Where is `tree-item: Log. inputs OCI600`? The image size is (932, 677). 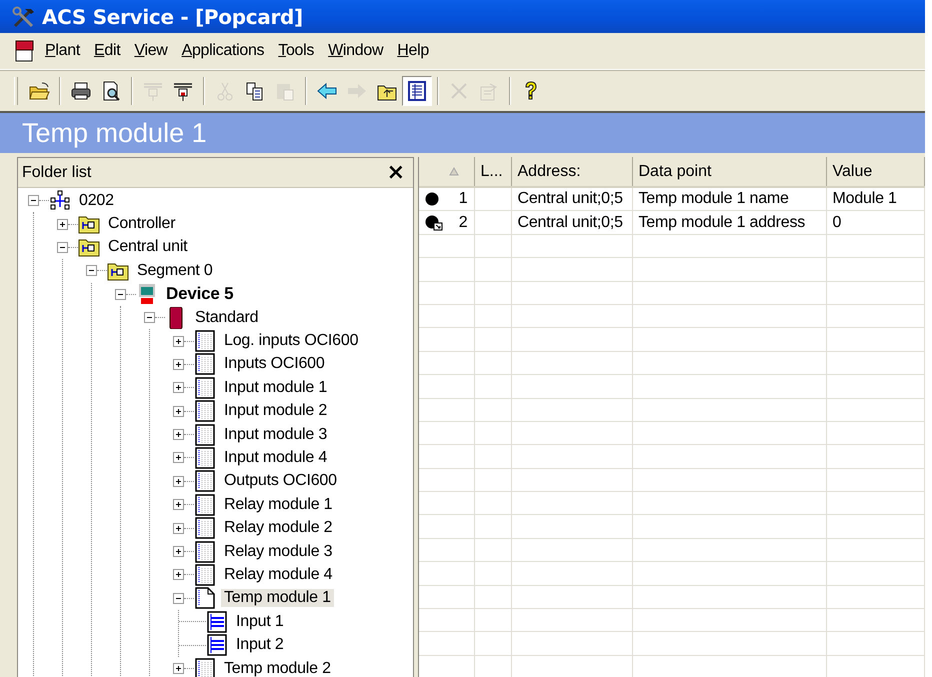 tree-item: Log. inputs OCI600 is located at coordinates (291, 341).